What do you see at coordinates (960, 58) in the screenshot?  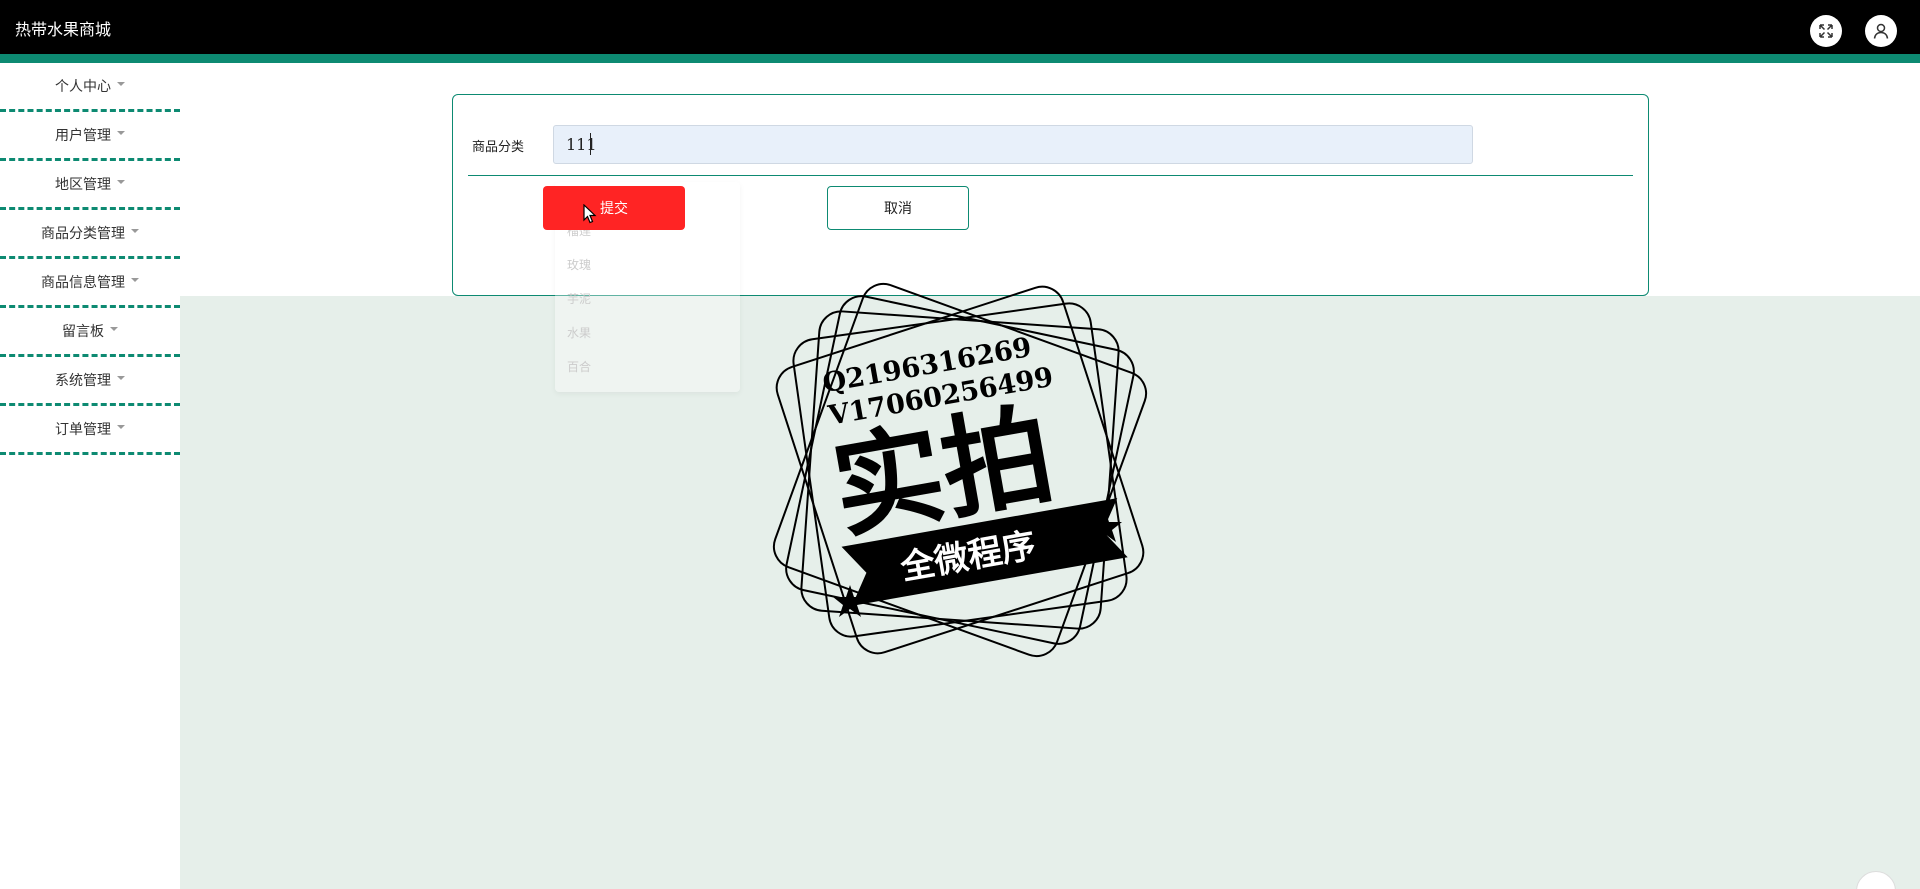 I see `topbar-stripe` at bounding box center [960, 58].